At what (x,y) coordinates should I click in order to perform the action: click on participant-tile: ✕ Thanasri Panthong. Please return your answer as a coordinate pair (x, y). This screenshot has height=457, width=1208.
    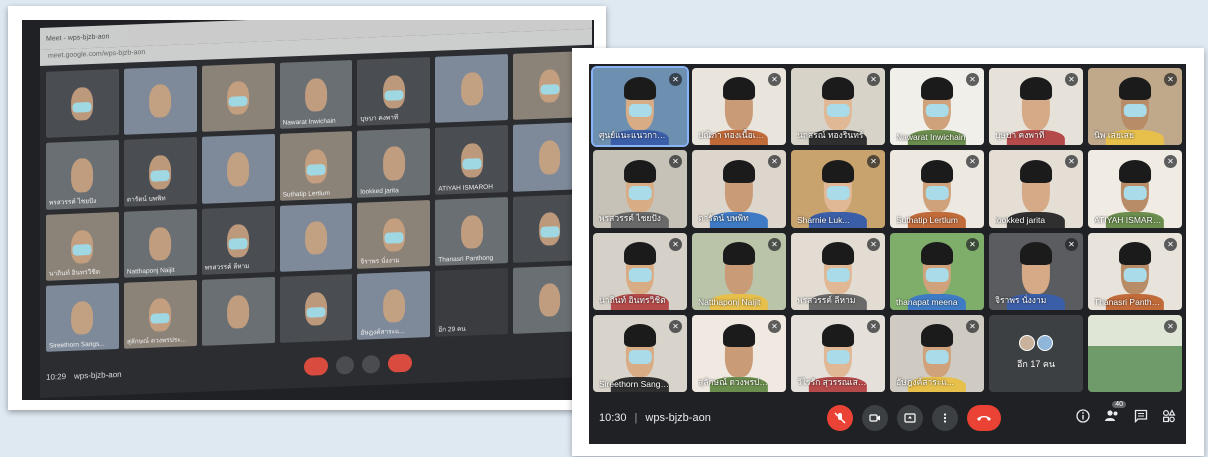
    Looking at the image, I should click on (1135, 271).